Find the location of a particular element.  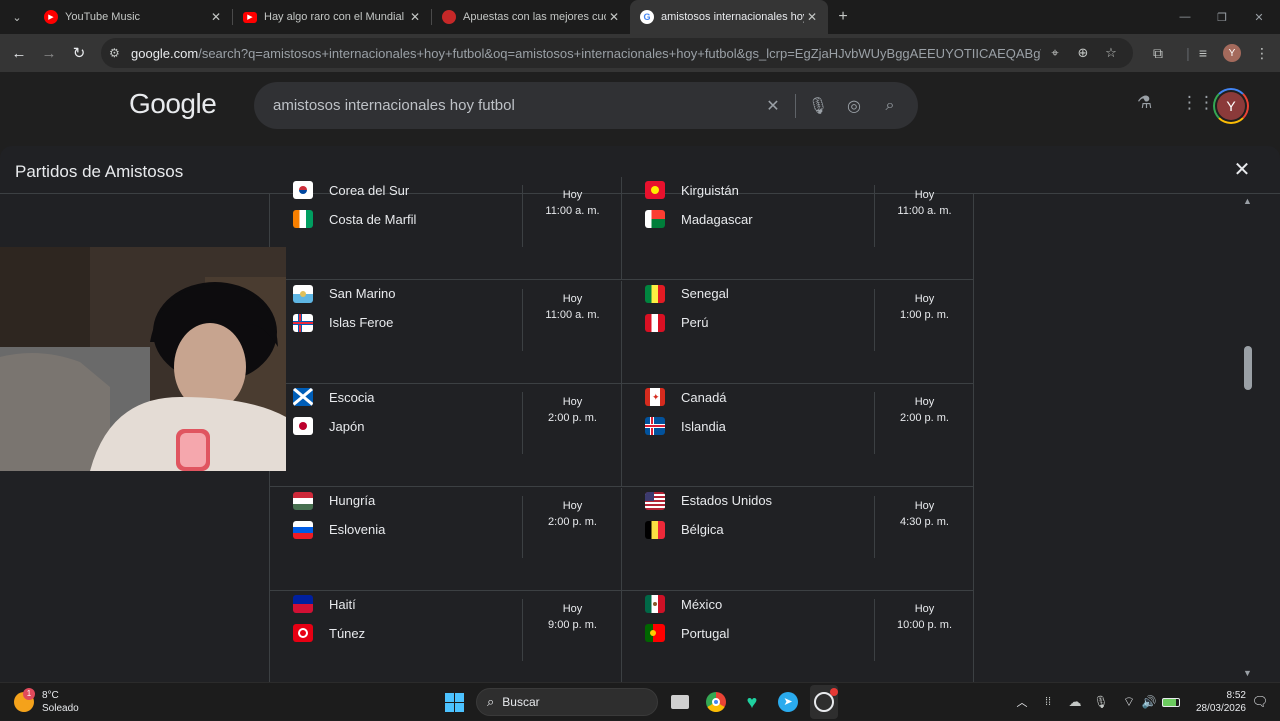

taskbar-search: ⌕ Buscar is located at coordinates (567, 702).